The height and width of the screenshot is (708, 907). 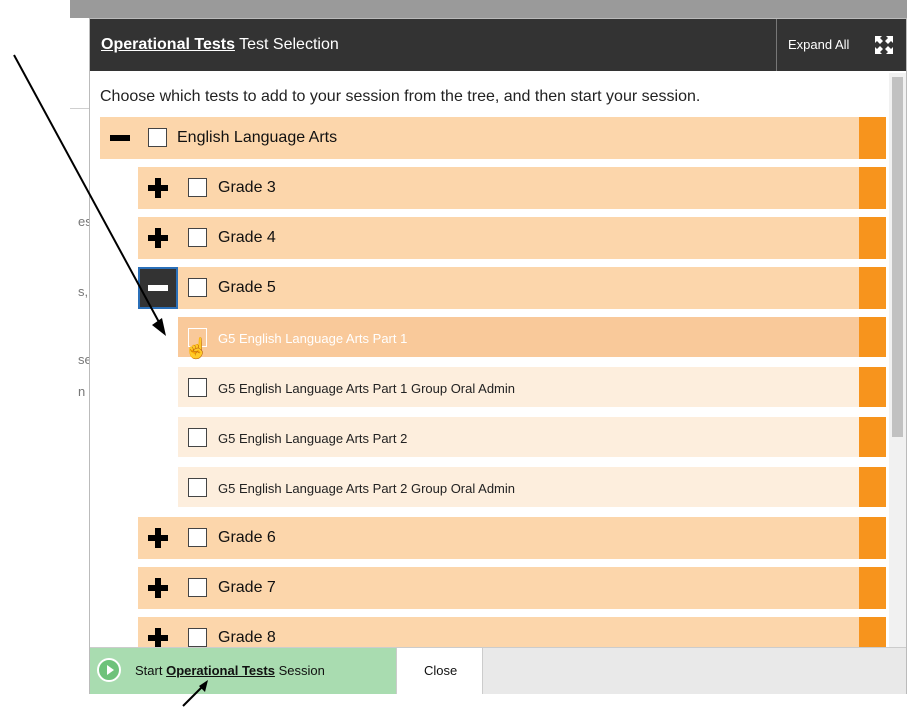 What do you see at coordinates (532, 438) in the screenshot?
I see `tree-leaf-test: G5 English Language Arts Part 2` at bounding box center [532, 438].